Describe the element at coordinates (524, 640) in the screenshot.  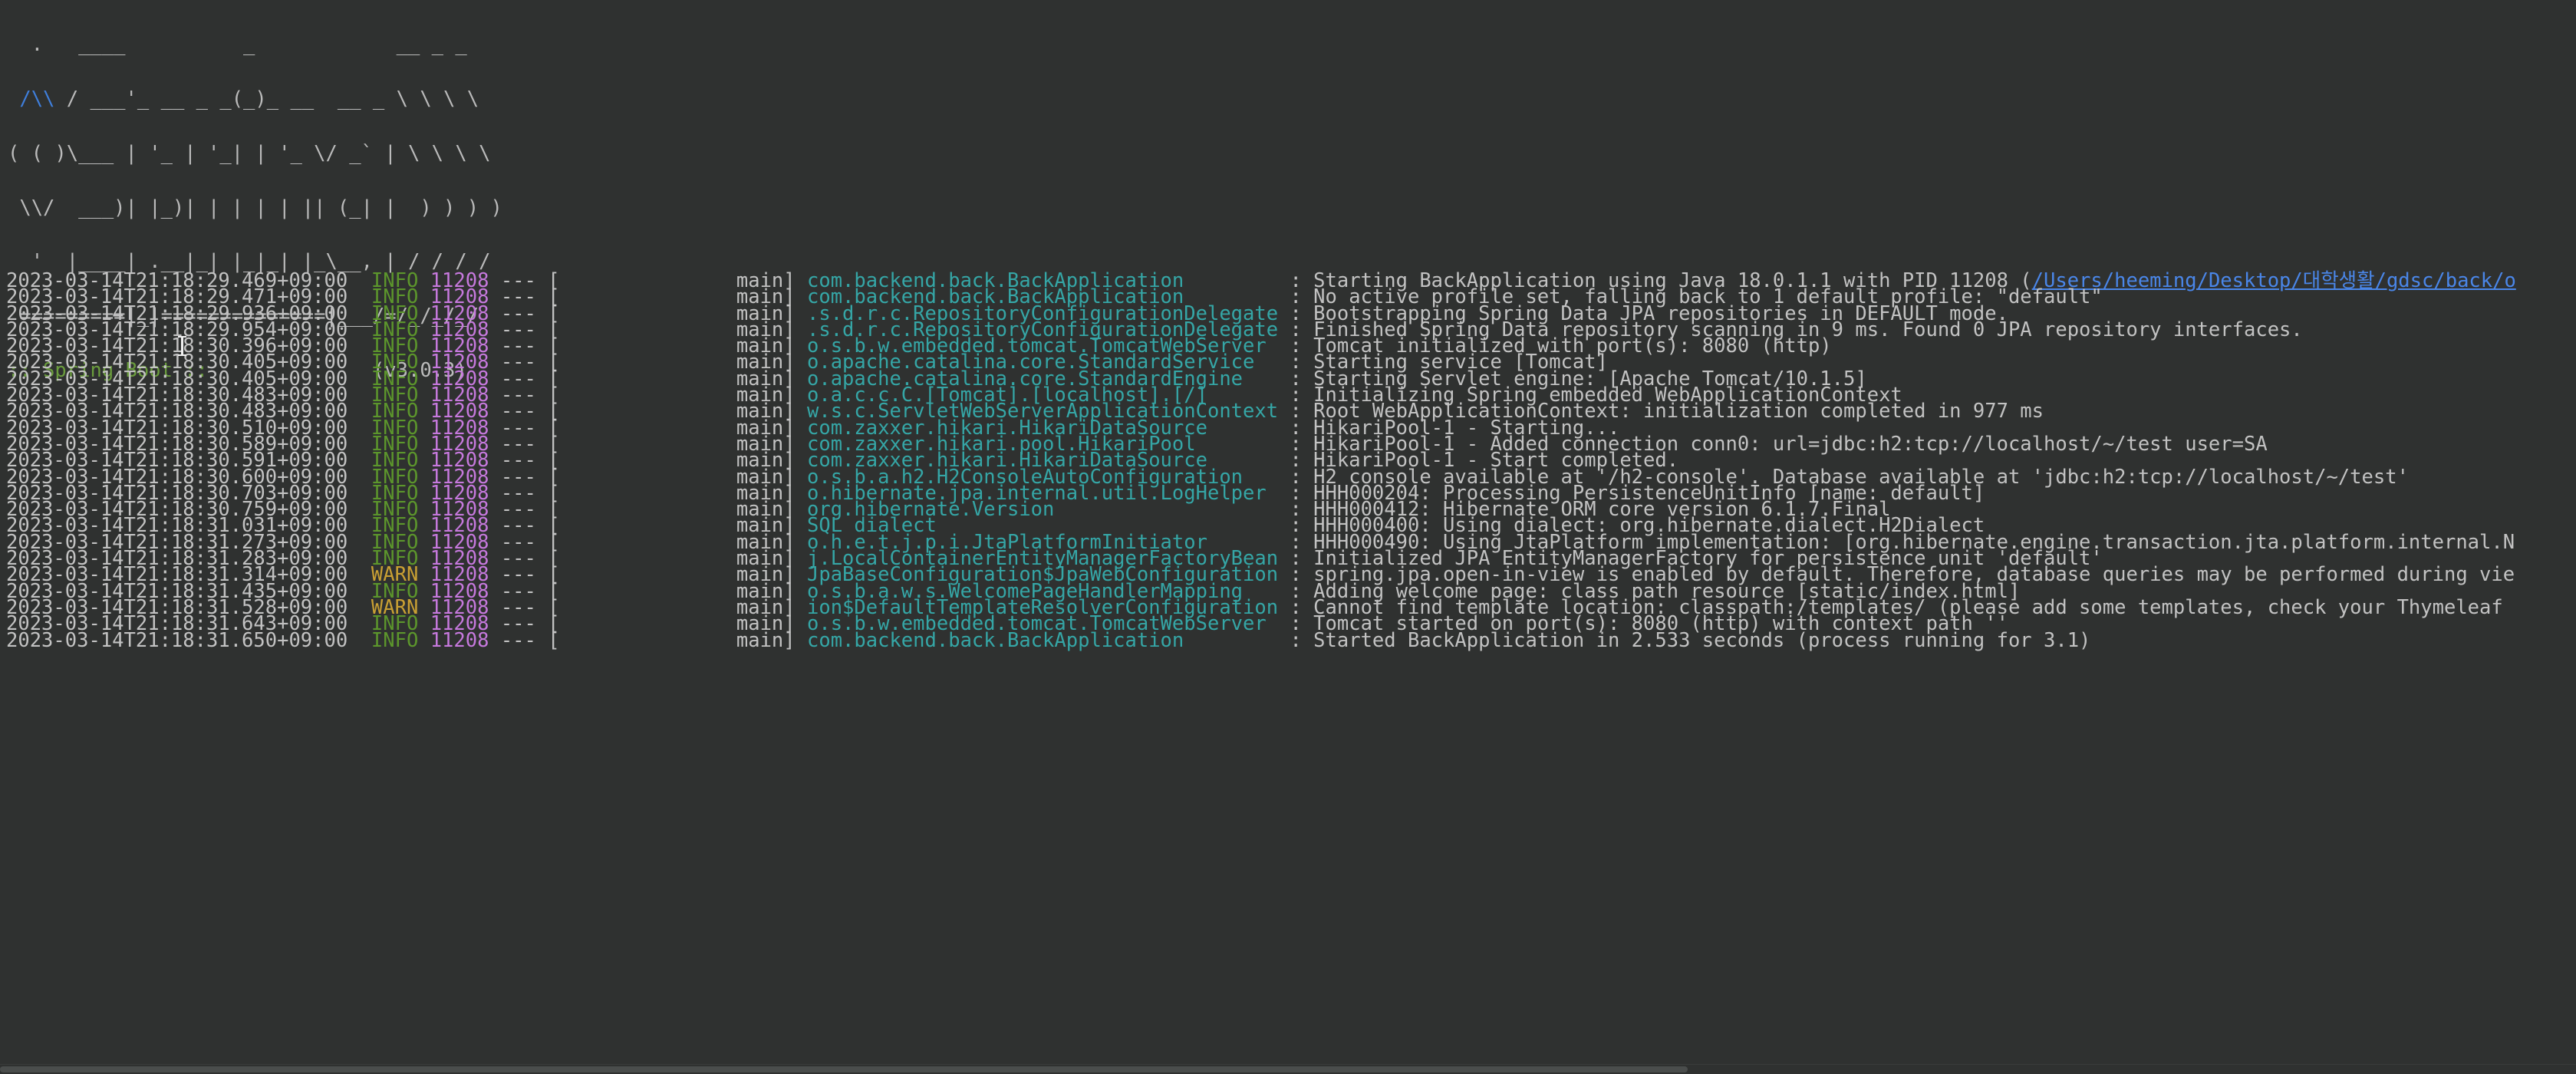
I see `log-dashes: --- [` at that location.